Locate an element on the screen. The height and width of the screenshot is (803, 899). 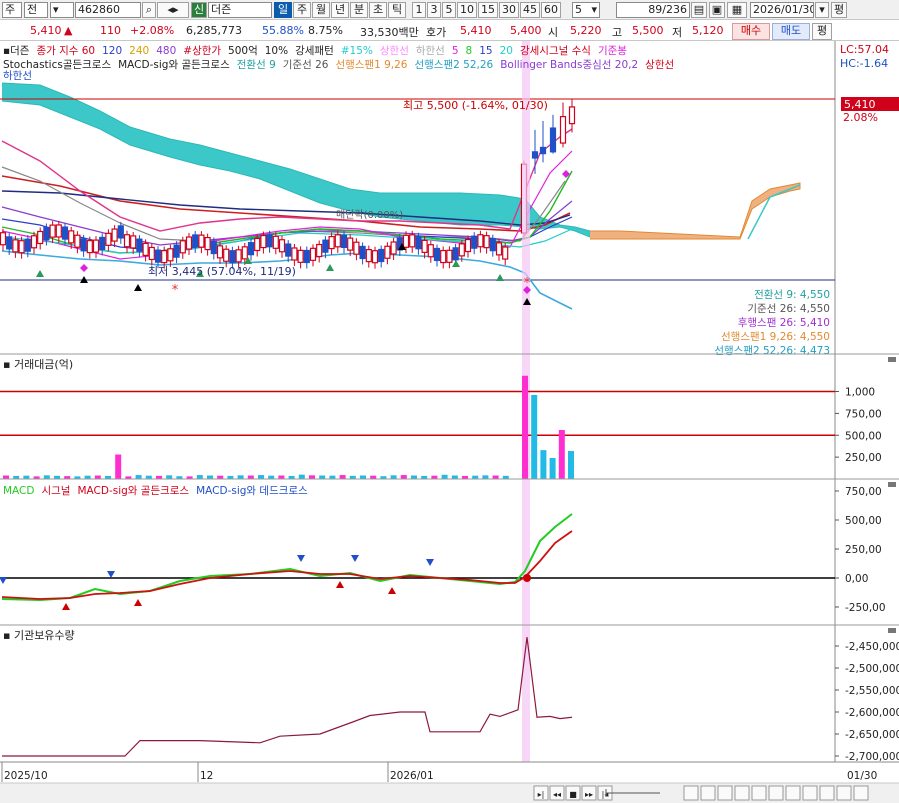
save-button: ▣ is located at coordinates (717, 10).